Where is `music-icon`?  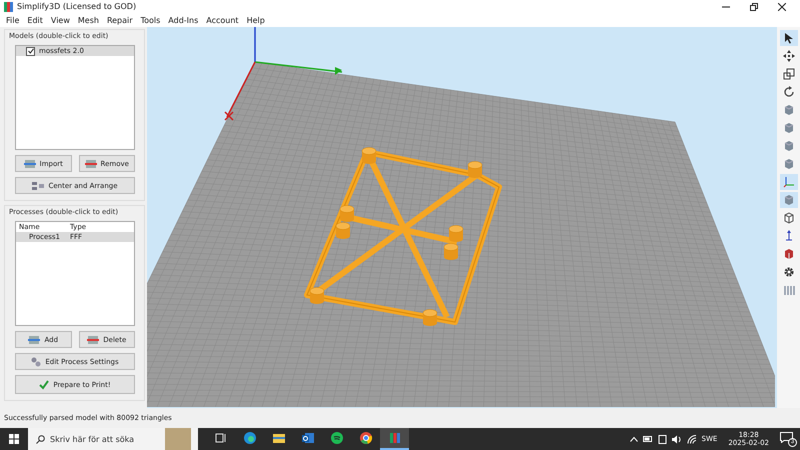
music-icon is located at coordinates (337, 438).